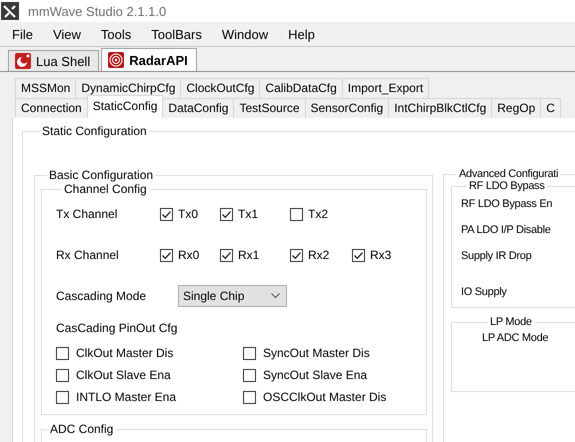 The image size is (575, 442). I want to click on moon-icon, so click(23, 61).